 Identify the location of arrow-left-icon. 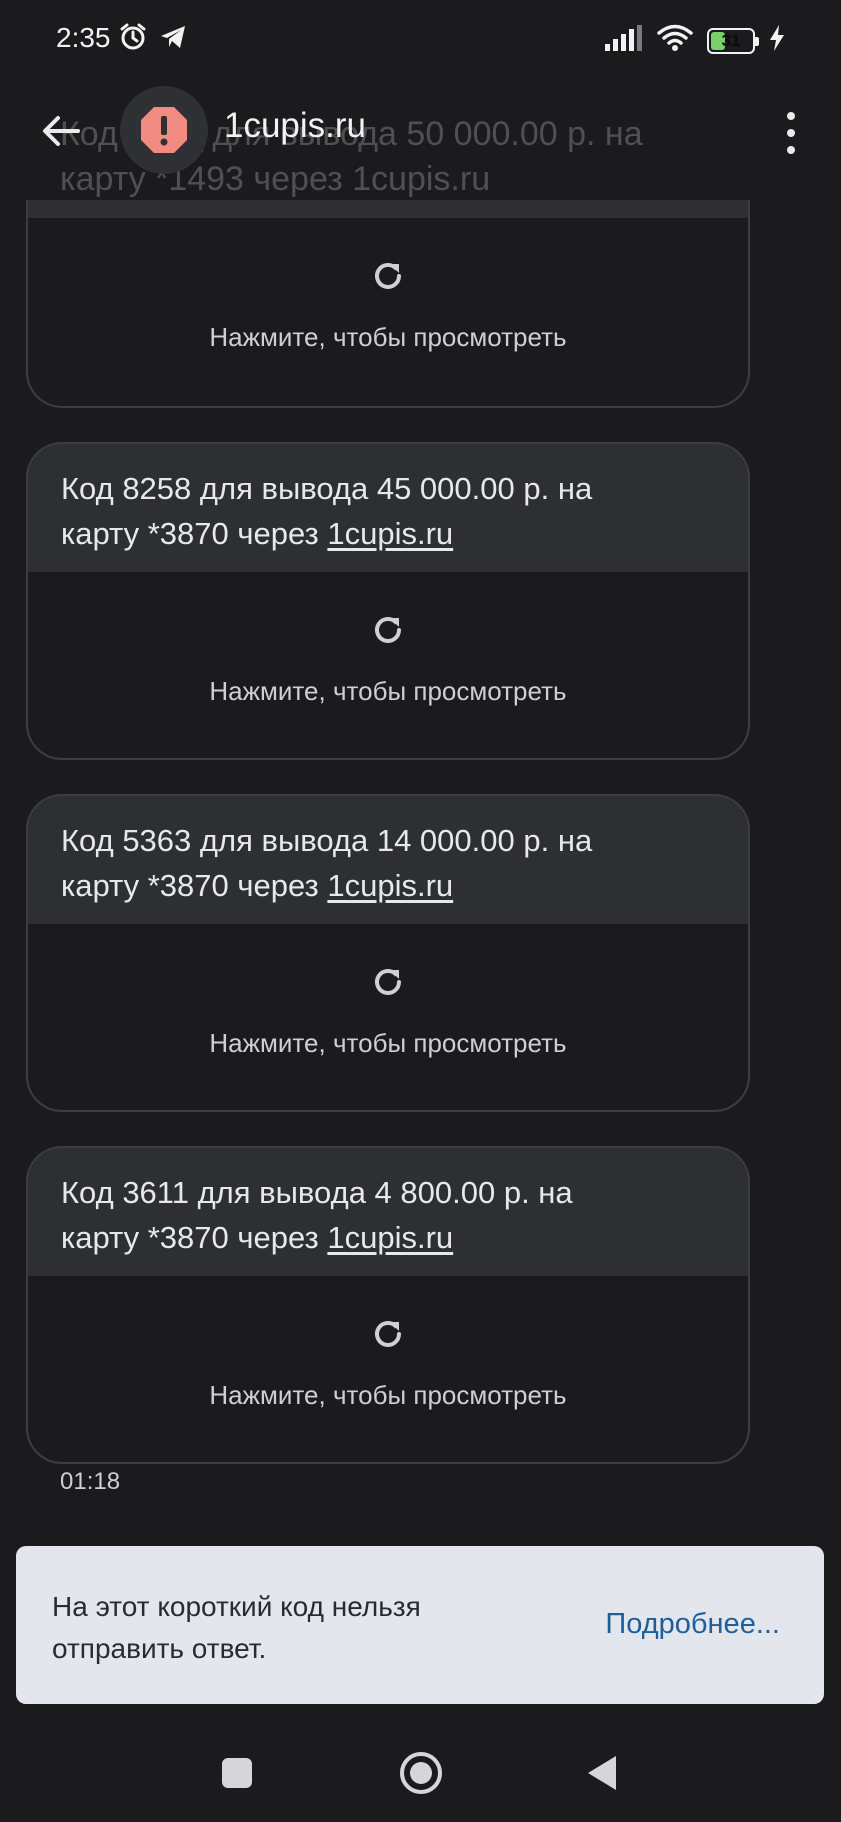
(61, 131).